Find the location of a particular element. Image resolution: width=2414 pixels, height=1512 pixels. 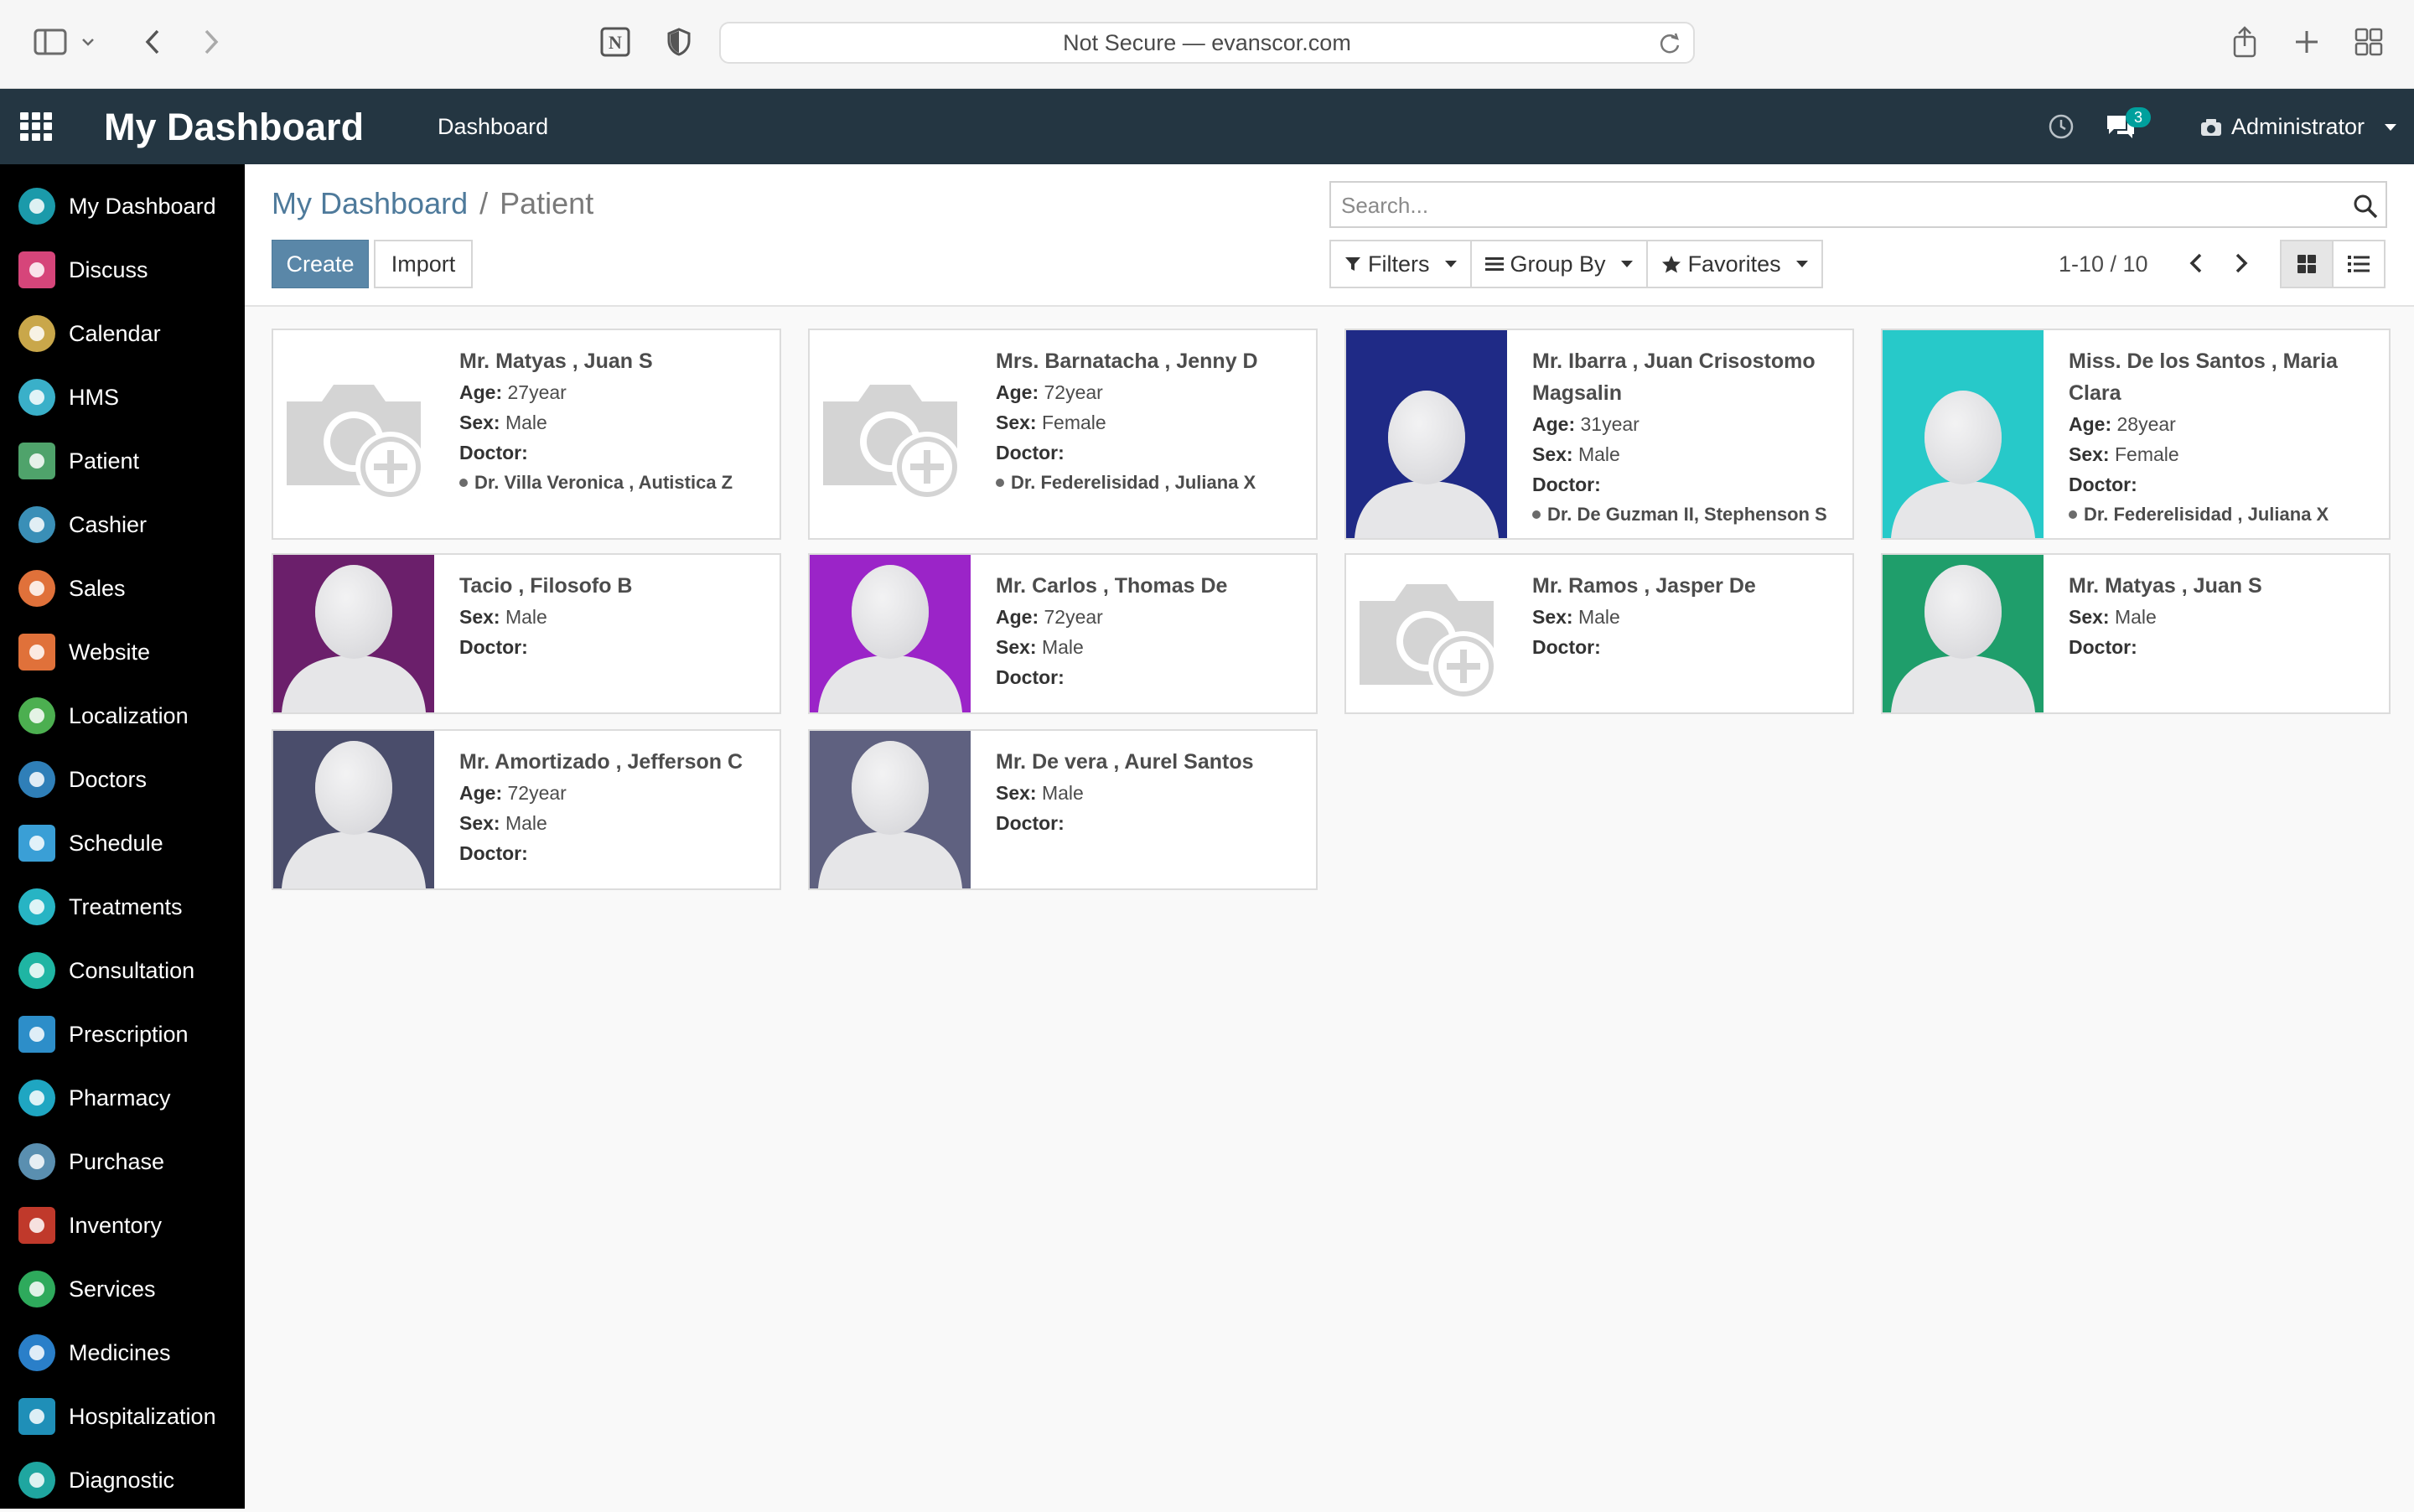

sidebar-toggle-icon is located at coordinates (50, 42).